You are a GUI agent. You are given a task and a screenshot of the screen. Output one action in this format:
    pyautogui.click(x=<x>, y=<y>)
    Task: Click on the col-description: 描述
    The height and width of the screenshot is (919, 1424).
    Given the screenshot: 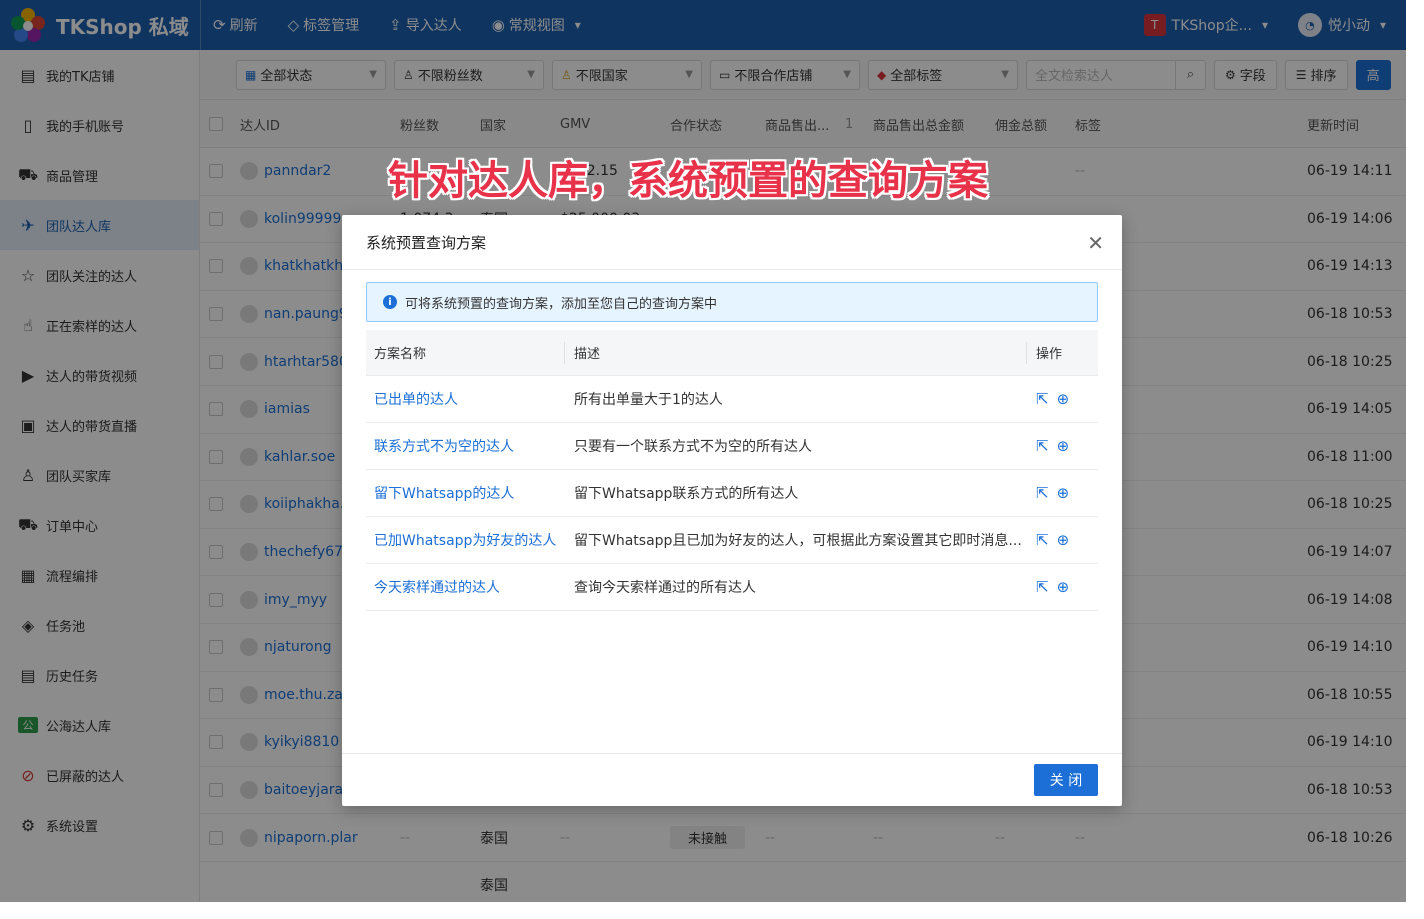 What is the action you would take?
    pyautogui.click(x=587, y=354)
    